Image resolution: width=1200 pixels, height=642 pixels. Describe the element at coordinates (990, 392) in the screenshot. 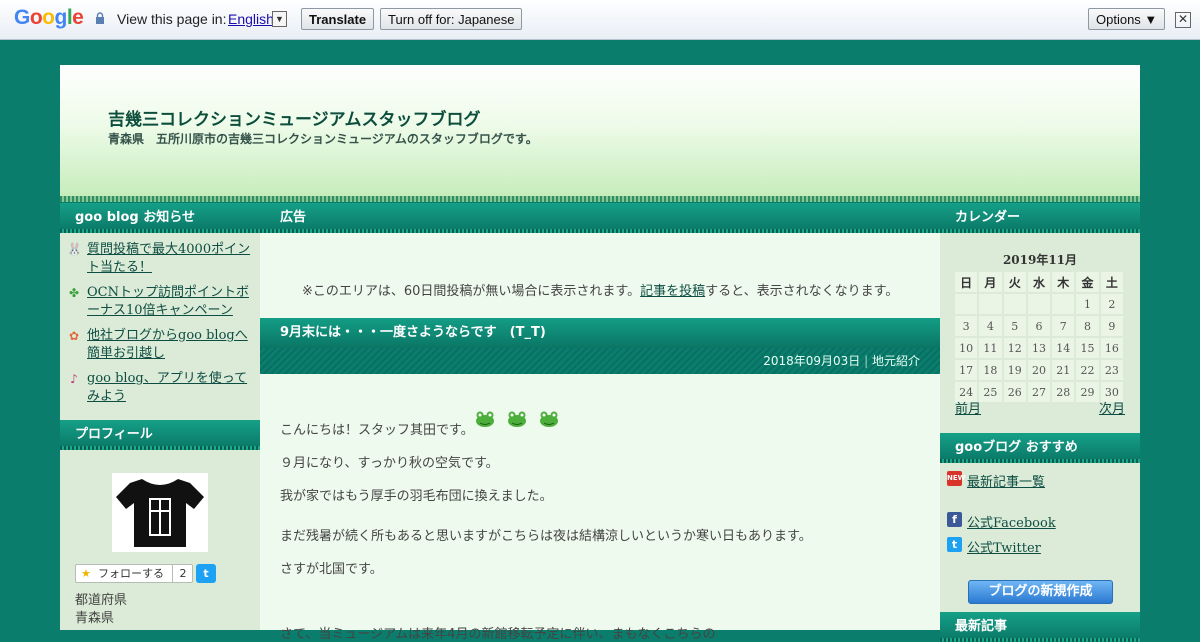

I see `calendar-day: 25` at that location.